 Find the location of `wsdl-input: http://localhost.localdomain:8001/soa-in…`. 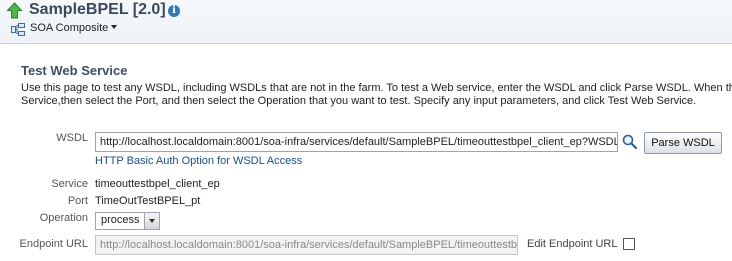

wsdl-input: http://localhost.localdomain:8001/soa-in… is located at coordinates (356, 142).